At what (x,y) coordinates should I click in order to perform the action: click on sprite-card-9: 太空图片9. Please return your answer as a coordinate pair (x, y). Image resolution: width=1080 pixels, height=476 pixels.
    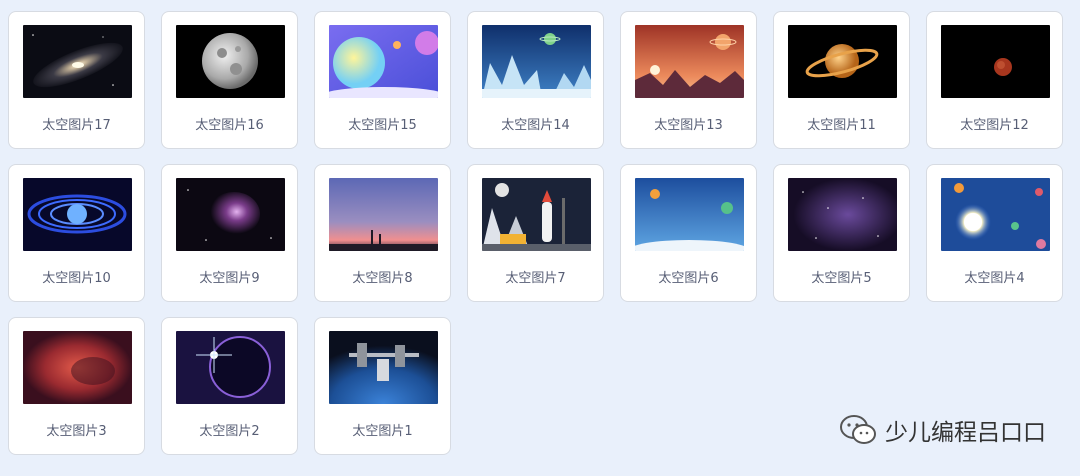
    Looking at the image, I should click on (229, 233).